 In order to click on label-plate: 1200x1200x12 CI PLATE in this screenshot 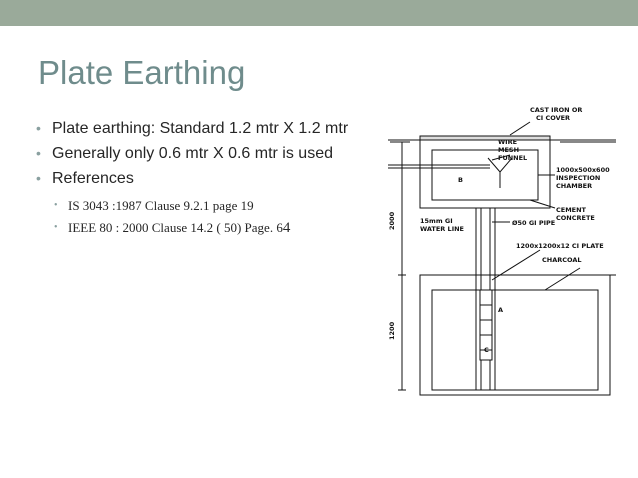, I will do `click(560, 246)`.